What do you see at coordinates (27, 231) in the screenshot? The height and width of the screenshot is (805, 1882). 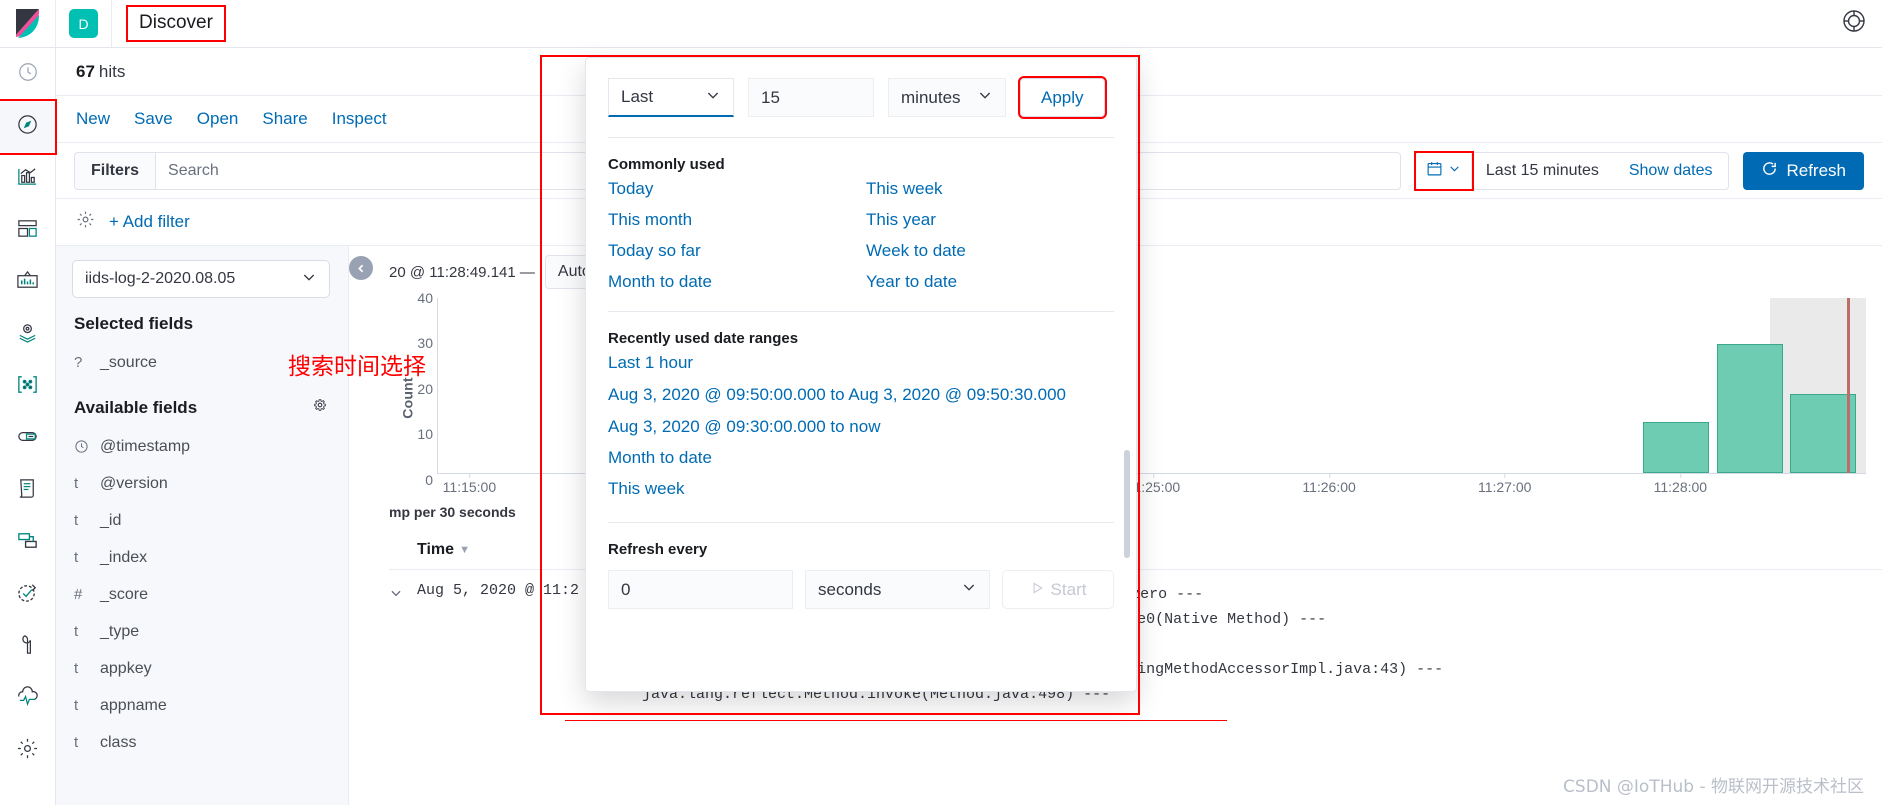 I see `sidebar-item-dashboard` at bounding box center [27, 231].